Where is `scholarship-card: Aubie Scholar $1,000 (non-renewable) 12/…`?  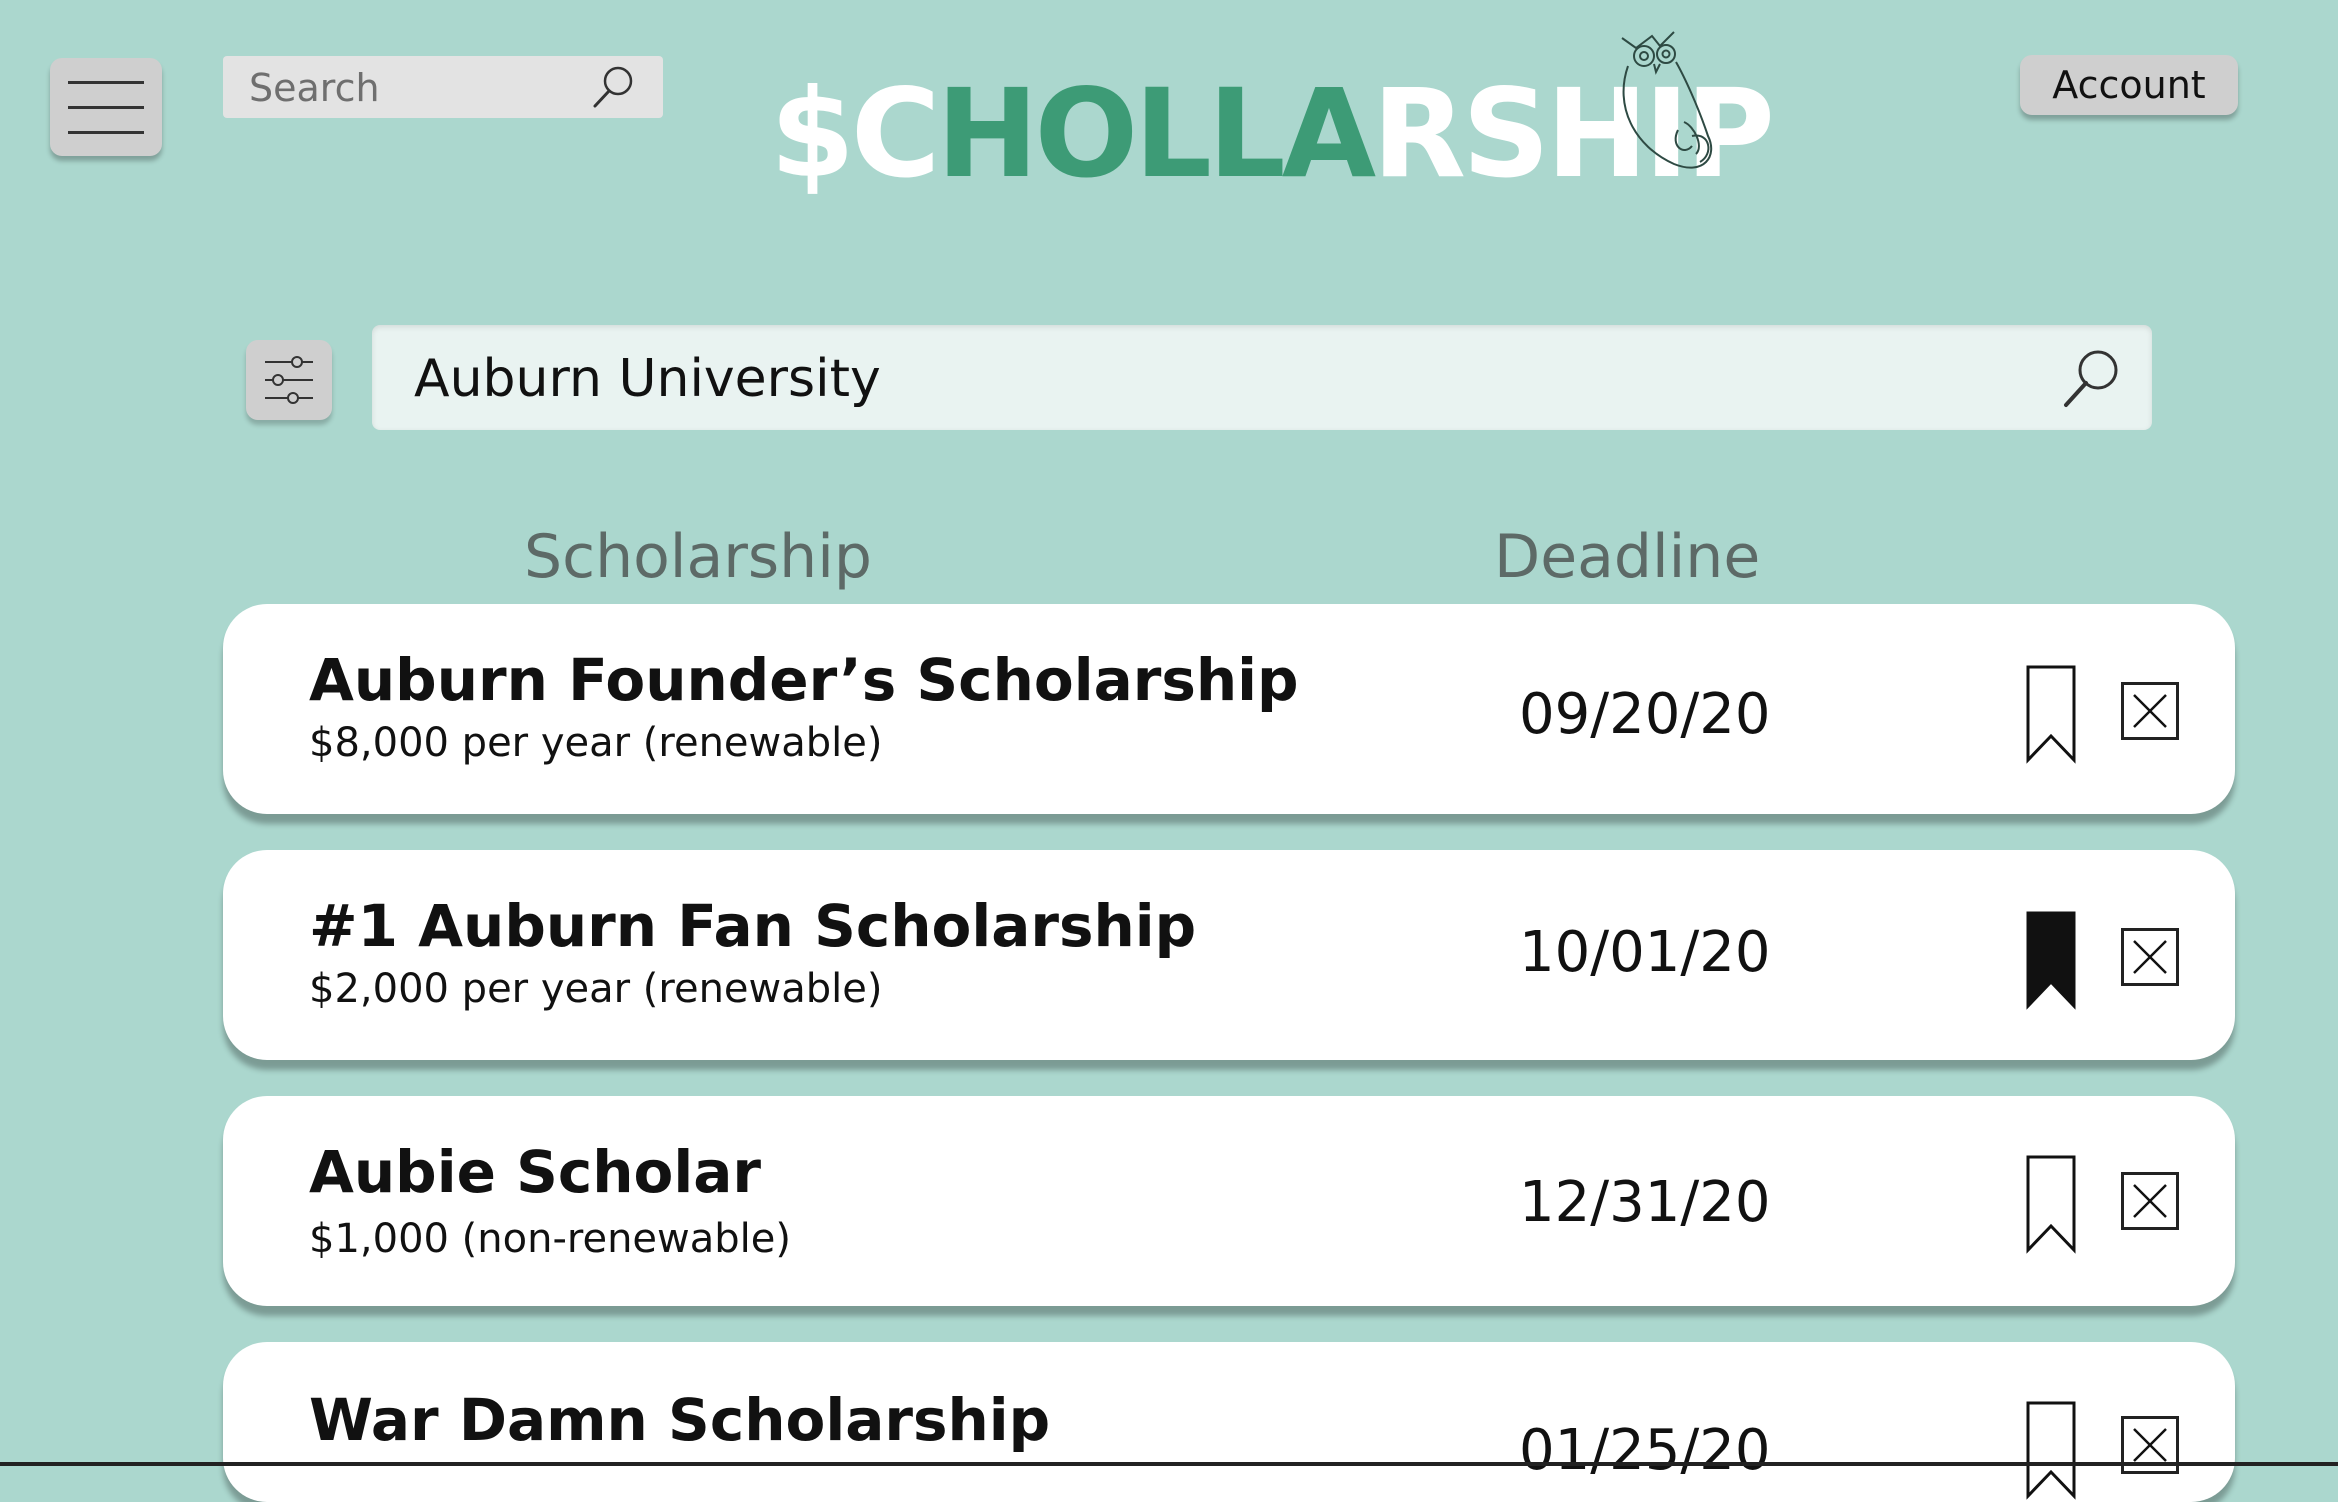
scholarship-card: Aubie Scholar $1,000 (non-renewable) 12/… is located at coordinates (1229, 1201).